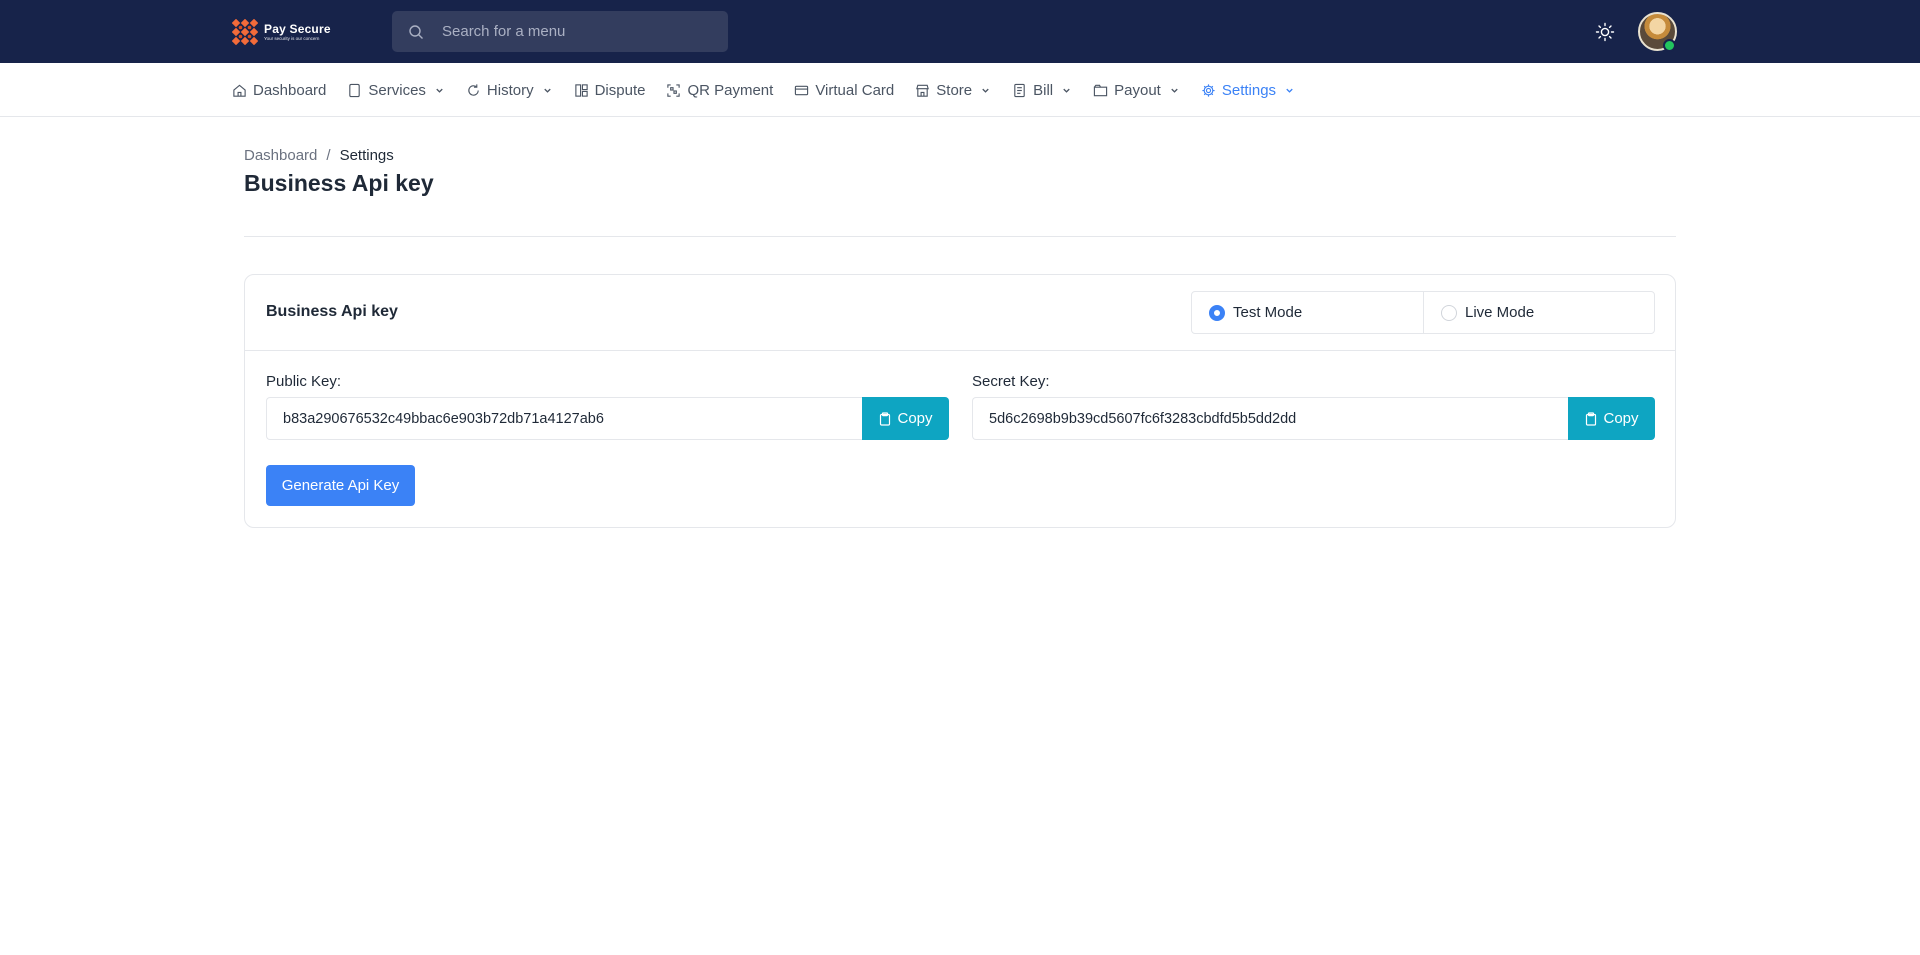  I want to click on receipt-icon, so click(1019, 90).